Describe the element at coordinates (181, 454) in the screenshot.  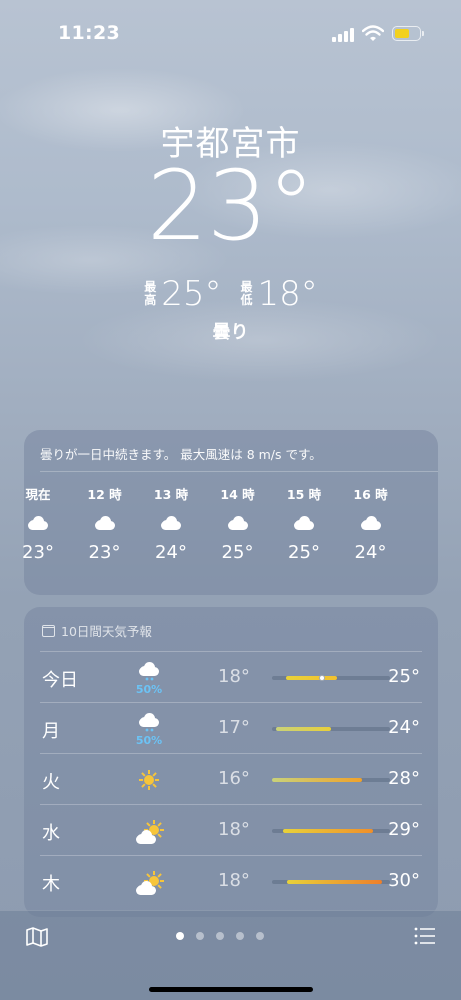
I see `hourly-summary: 曇りが一日中続きます。 最大風速は 8 m/s です。` at that location.